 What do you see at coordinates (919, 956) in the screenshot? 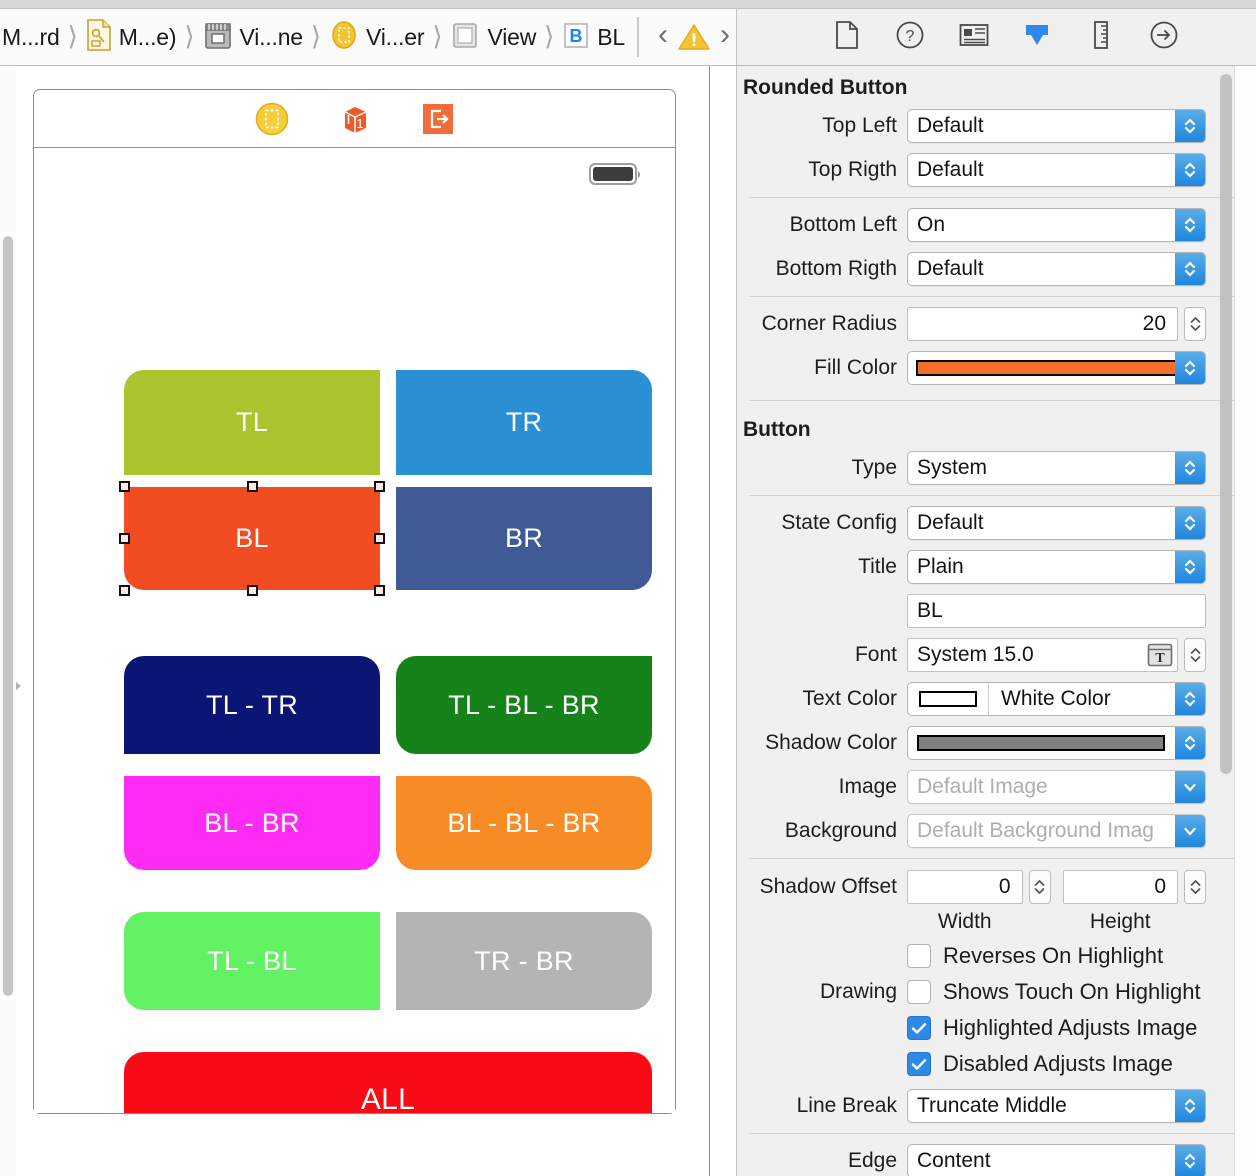
I see `checkbox-reverses-on-highlight` at bounding box center [919, 956].